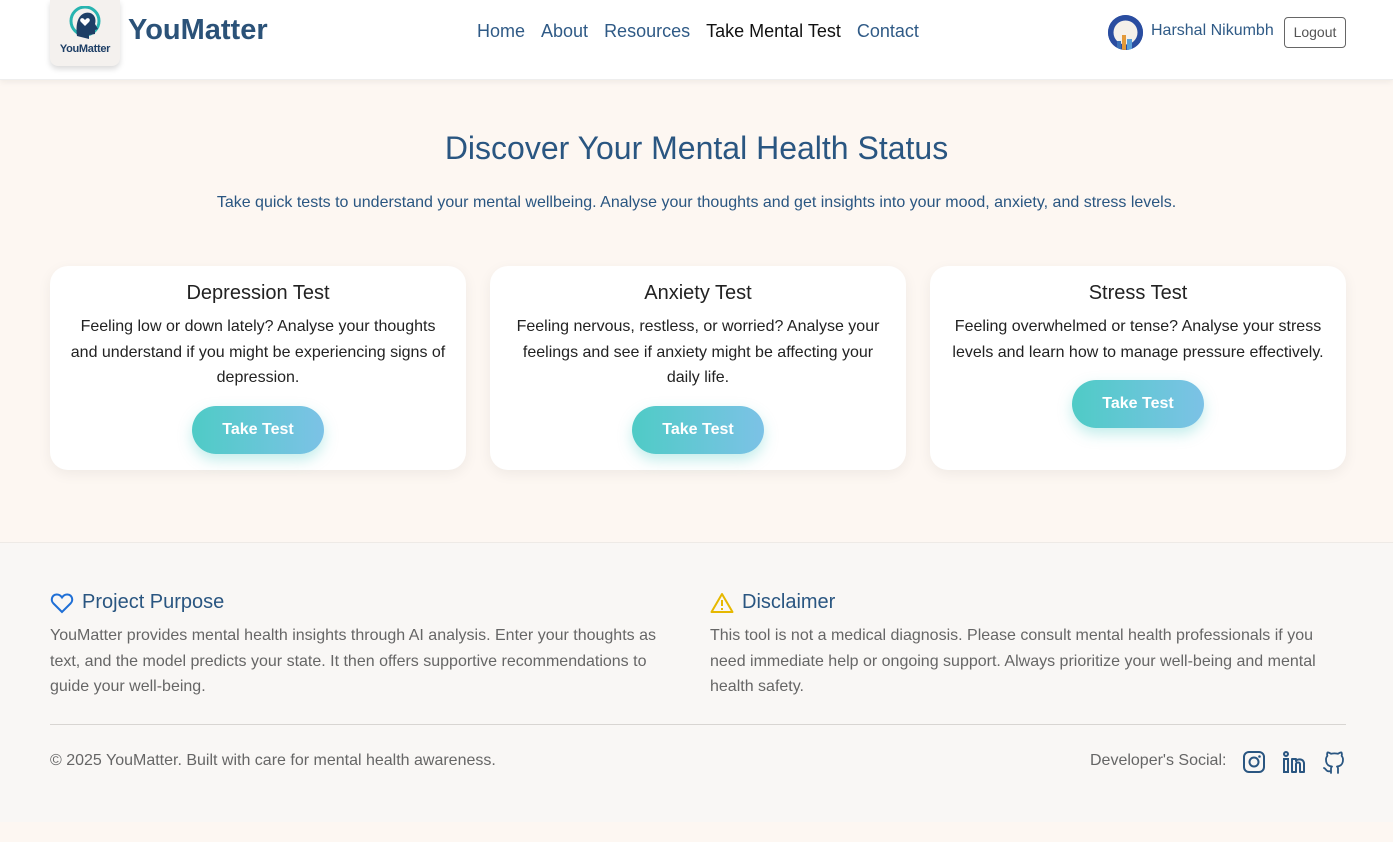  I want to click on logout-button: Logout, so click(1315, 32).